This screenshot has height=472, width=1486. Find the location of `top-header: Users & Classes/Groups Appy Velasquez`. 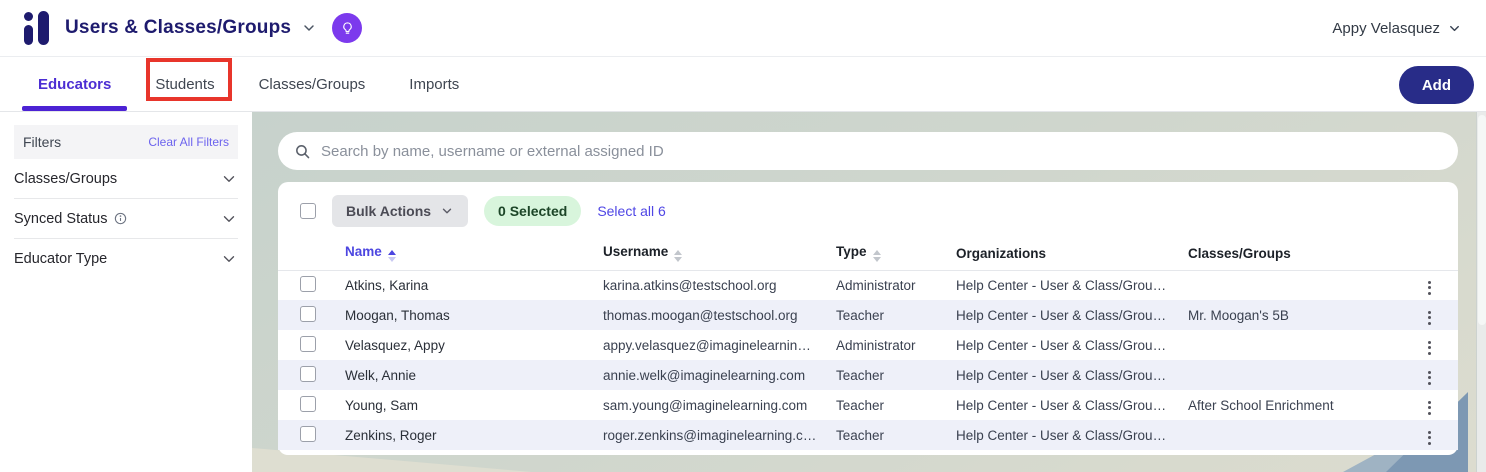

top-header: Users & Classes/Groups Appy Velasquez is located at coordinates (743, 28).